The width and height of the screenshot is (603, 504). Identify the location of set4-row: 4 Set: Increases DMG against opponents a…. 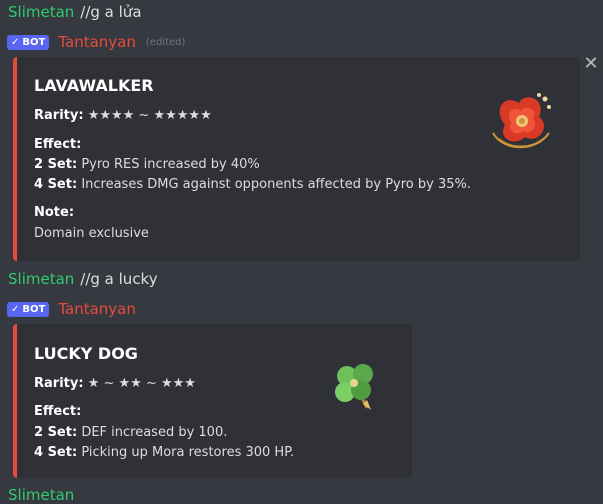
(252, 184).